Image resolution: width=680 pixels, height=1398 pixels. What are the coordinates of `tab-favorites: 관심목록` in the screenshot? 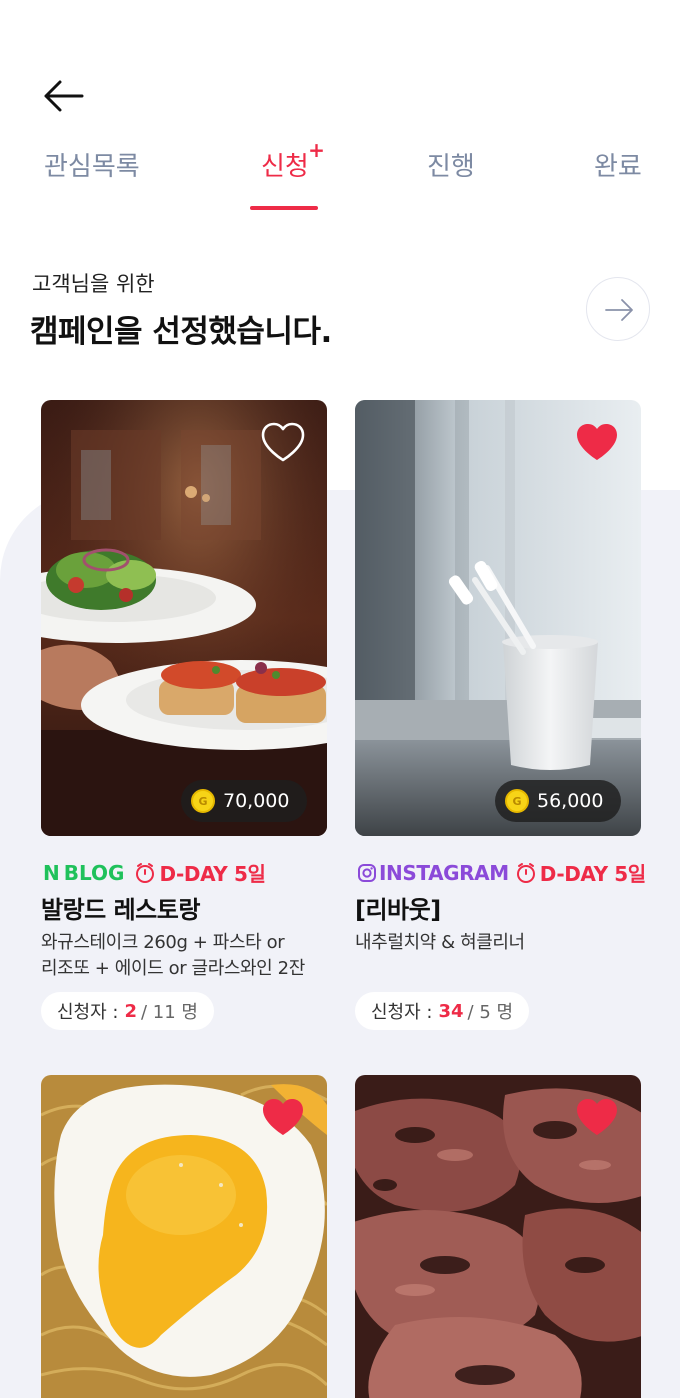 It's located at (92, 164).